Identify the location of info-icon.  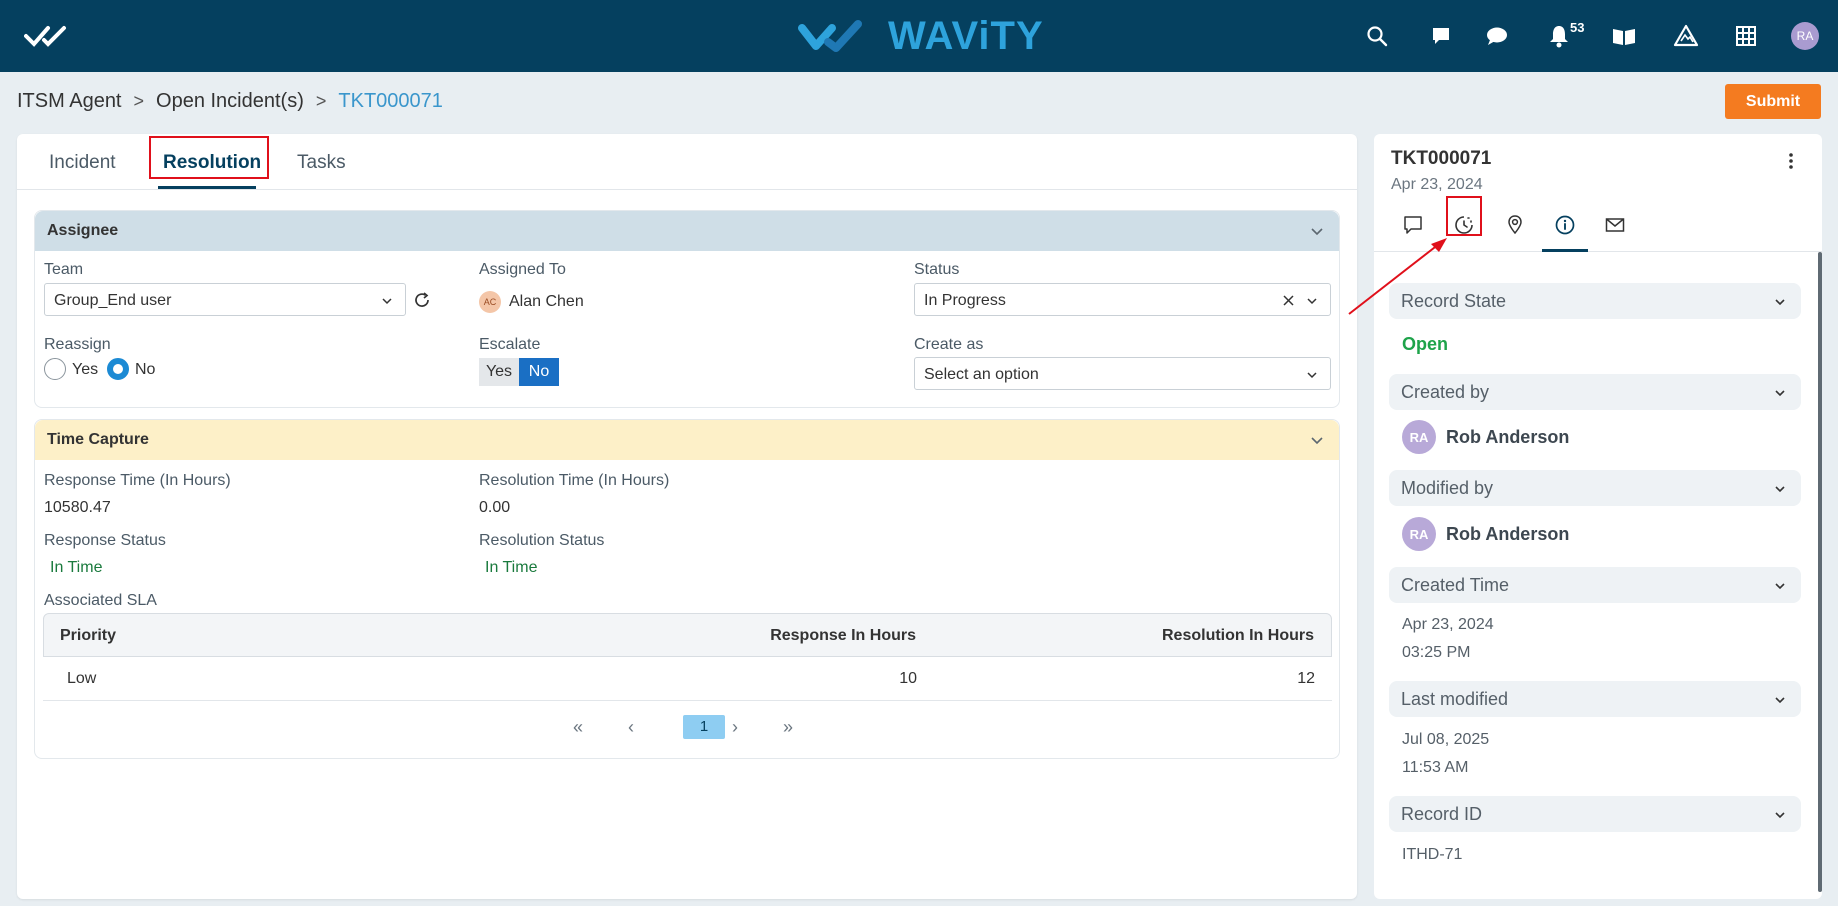
(1565, 225).